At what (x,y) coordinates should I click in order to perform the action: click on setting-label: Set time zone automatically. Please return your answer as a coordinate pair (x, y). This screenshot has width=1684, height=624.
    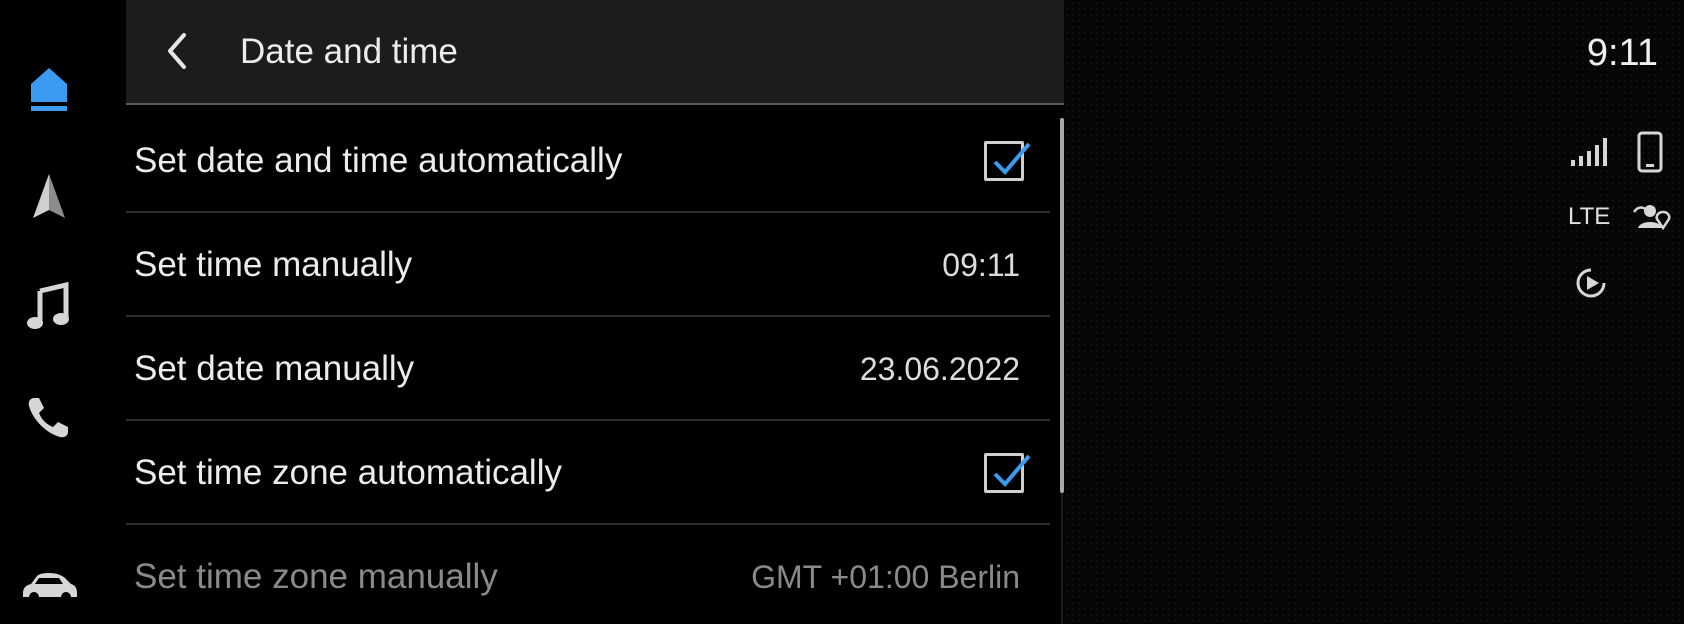
    Looking at the image, I should click on (348, 472).